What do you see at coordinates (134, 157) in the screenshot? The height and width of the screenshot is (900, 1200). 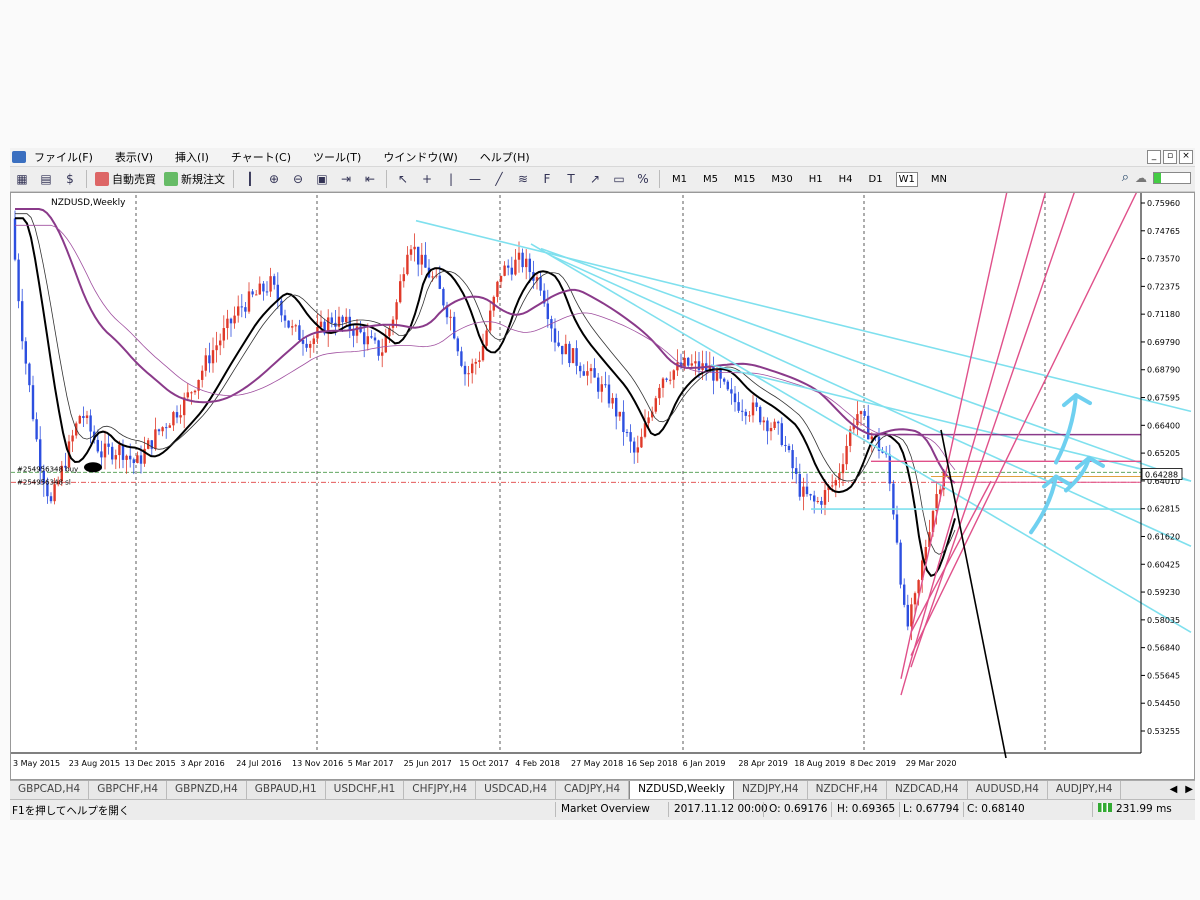 I see `menu-view: 表示(V)` at bounding box center [134, 157].